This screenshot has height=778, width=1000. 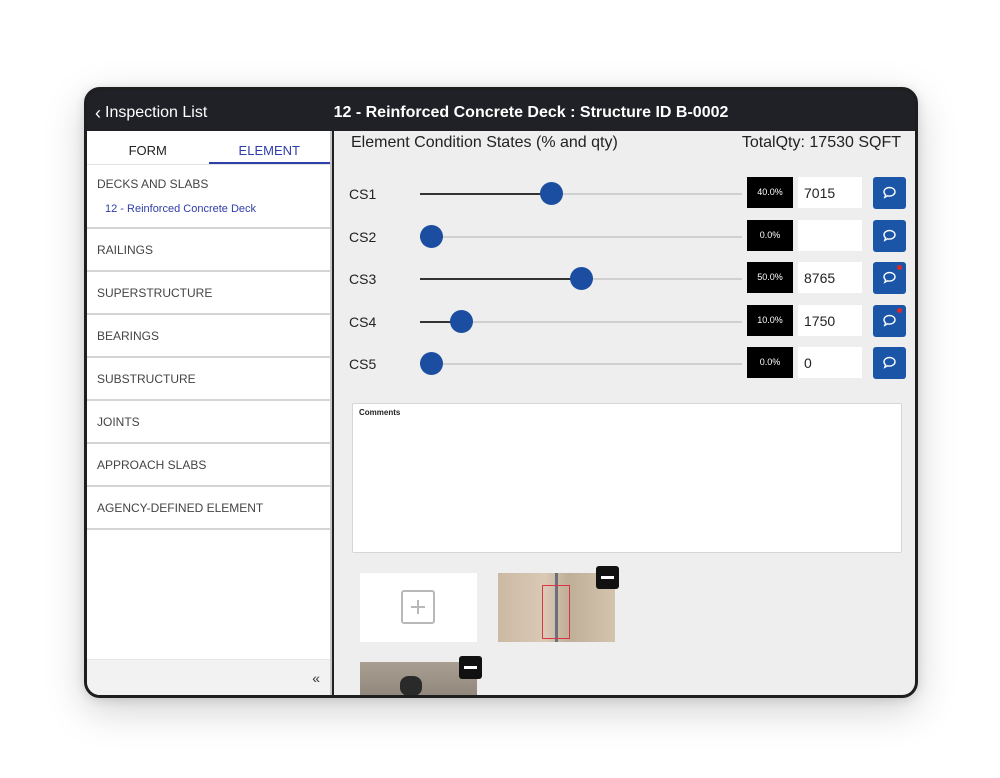 I want to click on segmented-tabs: FORM ELEMENT, so click(x=208, y=148).